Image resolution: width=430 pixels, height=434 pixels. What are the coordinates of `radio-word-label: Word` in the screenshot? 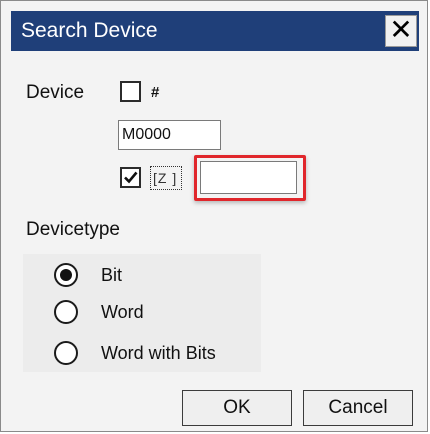 It's located at (122, 312).